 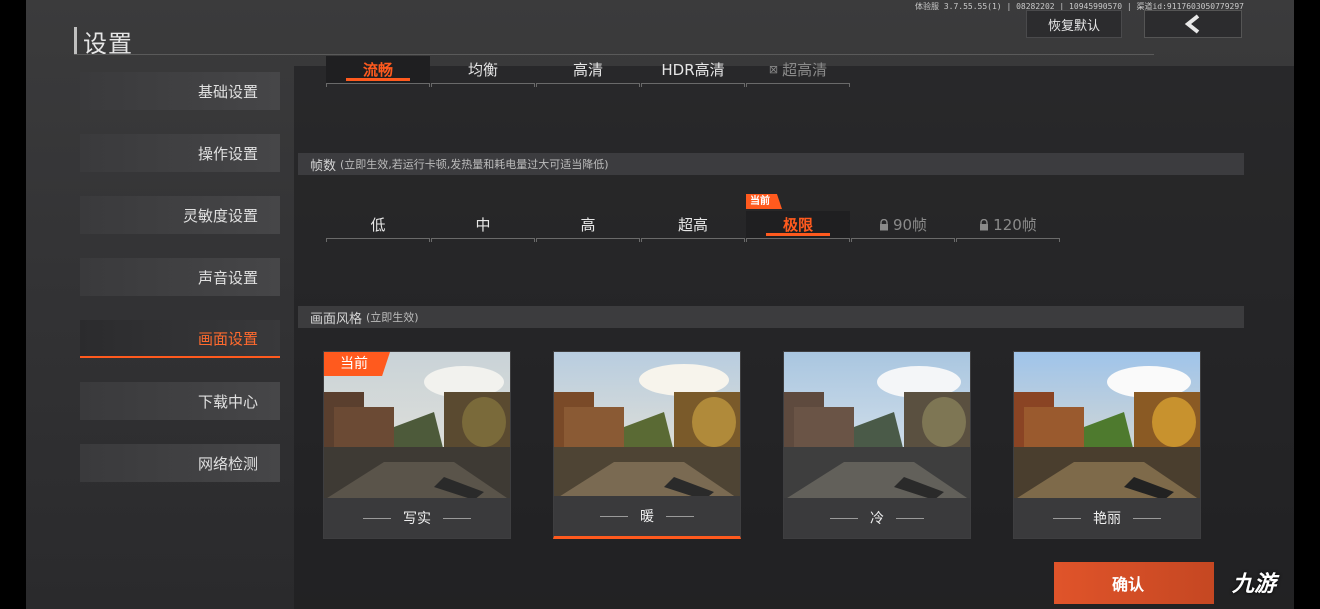 I want to click on quality-option-hdr: HDR高清, so click(x=693, y=71).